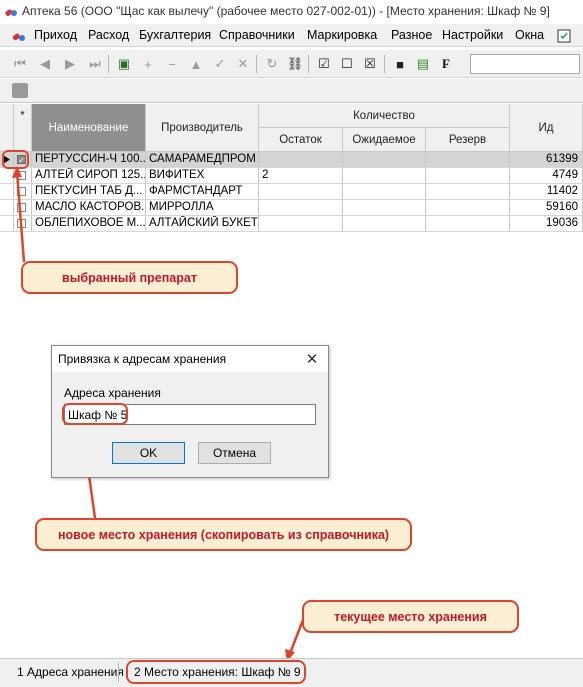 The image size is (583, 687). Describe the element at coordinates (196, 64) in the screenshot. I see `up-icon: ▲` at that location.